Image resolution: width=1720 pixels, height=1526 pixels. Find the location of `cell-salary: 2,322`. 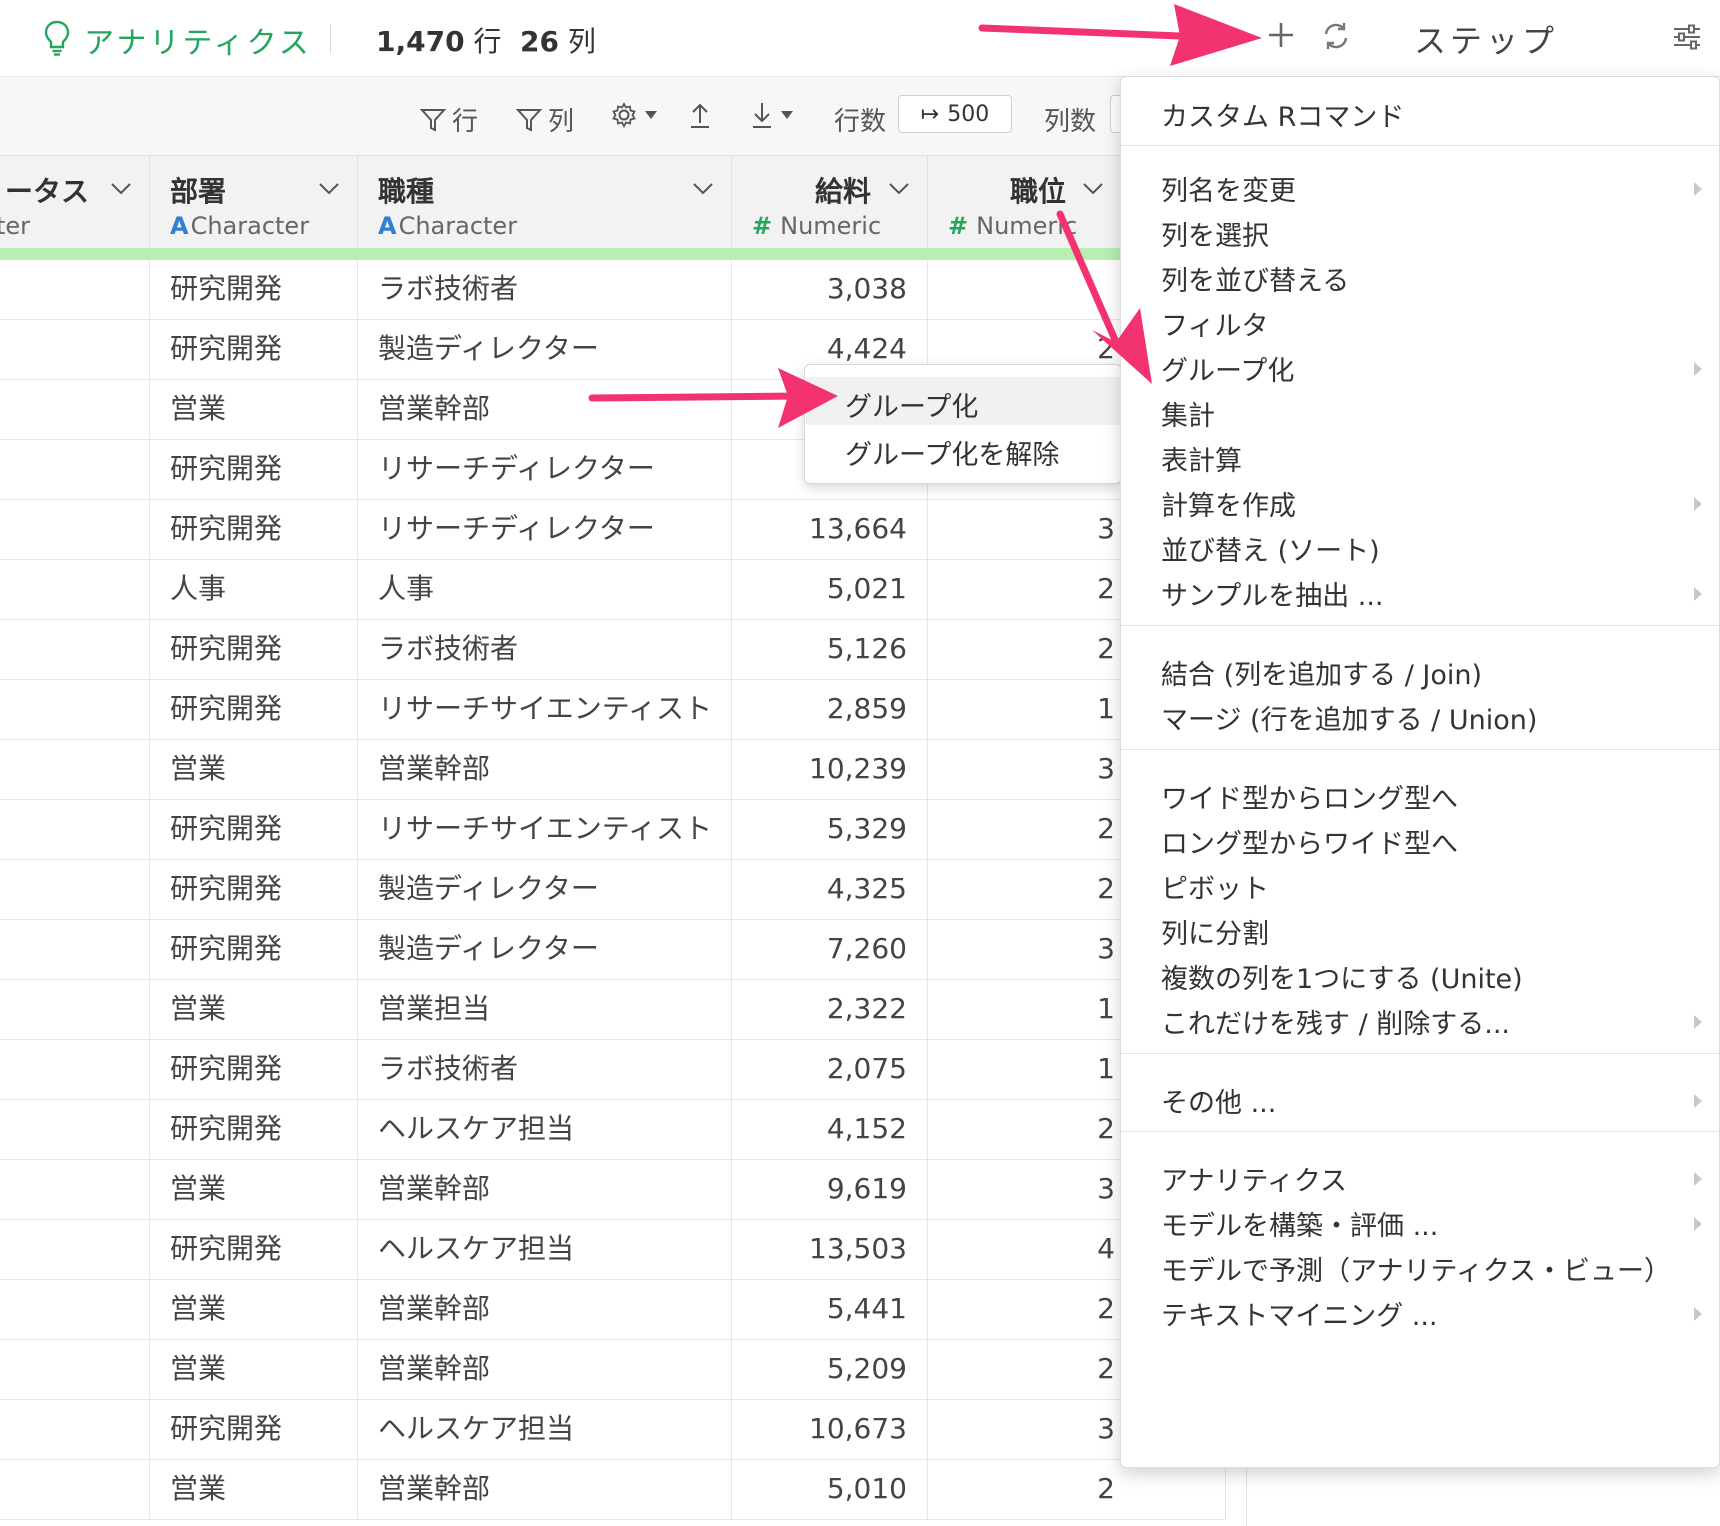

cell-salary: 2,322 is located at coordinates (830, 1010).